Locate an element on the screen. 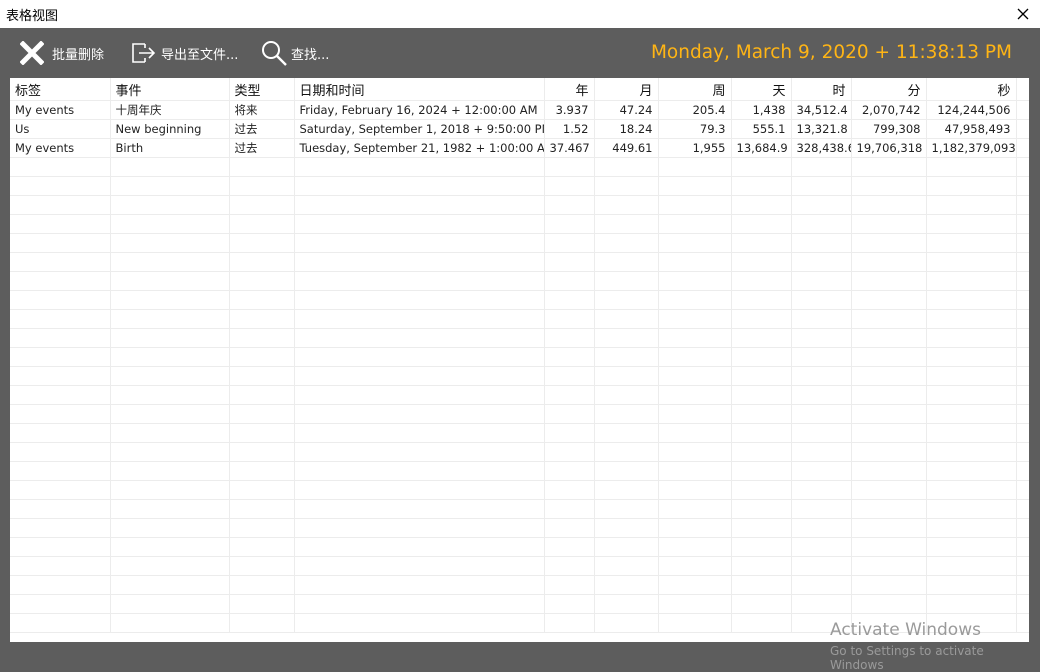  table-cell: 124,244,506 is located at coordinates (971, 110).